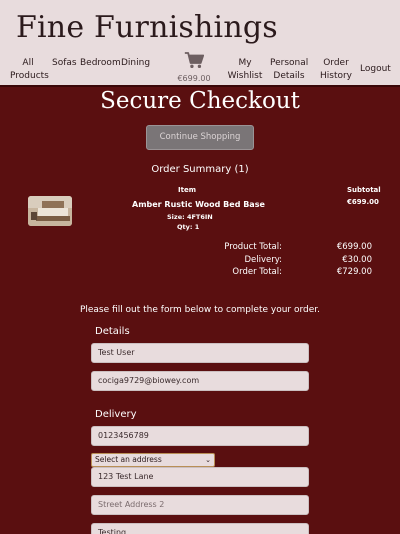 This screenshot has height=534, width=400. What do you see at coordinates (50, 211) in the screenshot?
I see `product-thumbnail` at bounding box center [50, 211].